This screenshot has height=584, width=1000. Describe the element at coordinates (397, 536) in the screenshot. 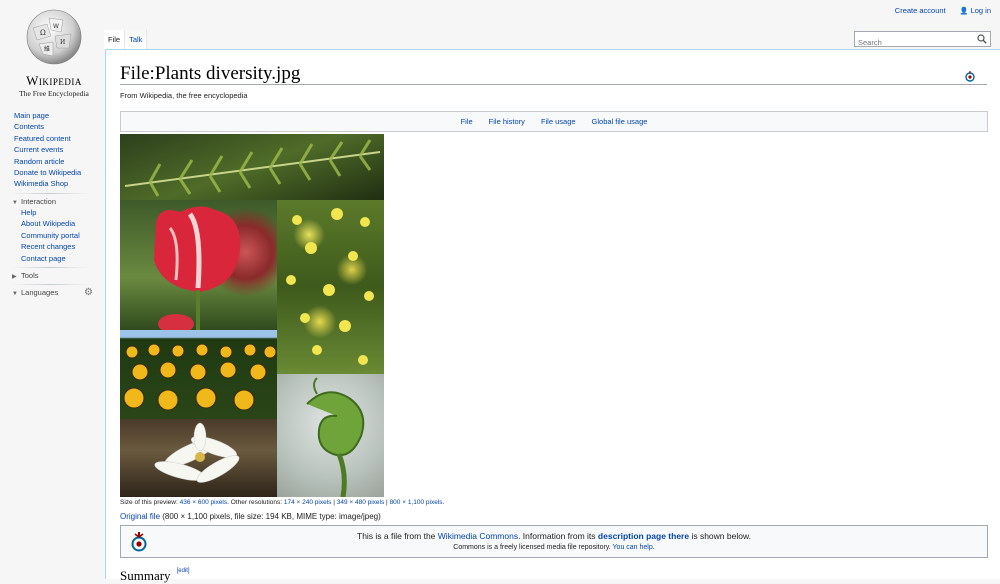

I see `commons-text-a: This is a file from the` at that location.